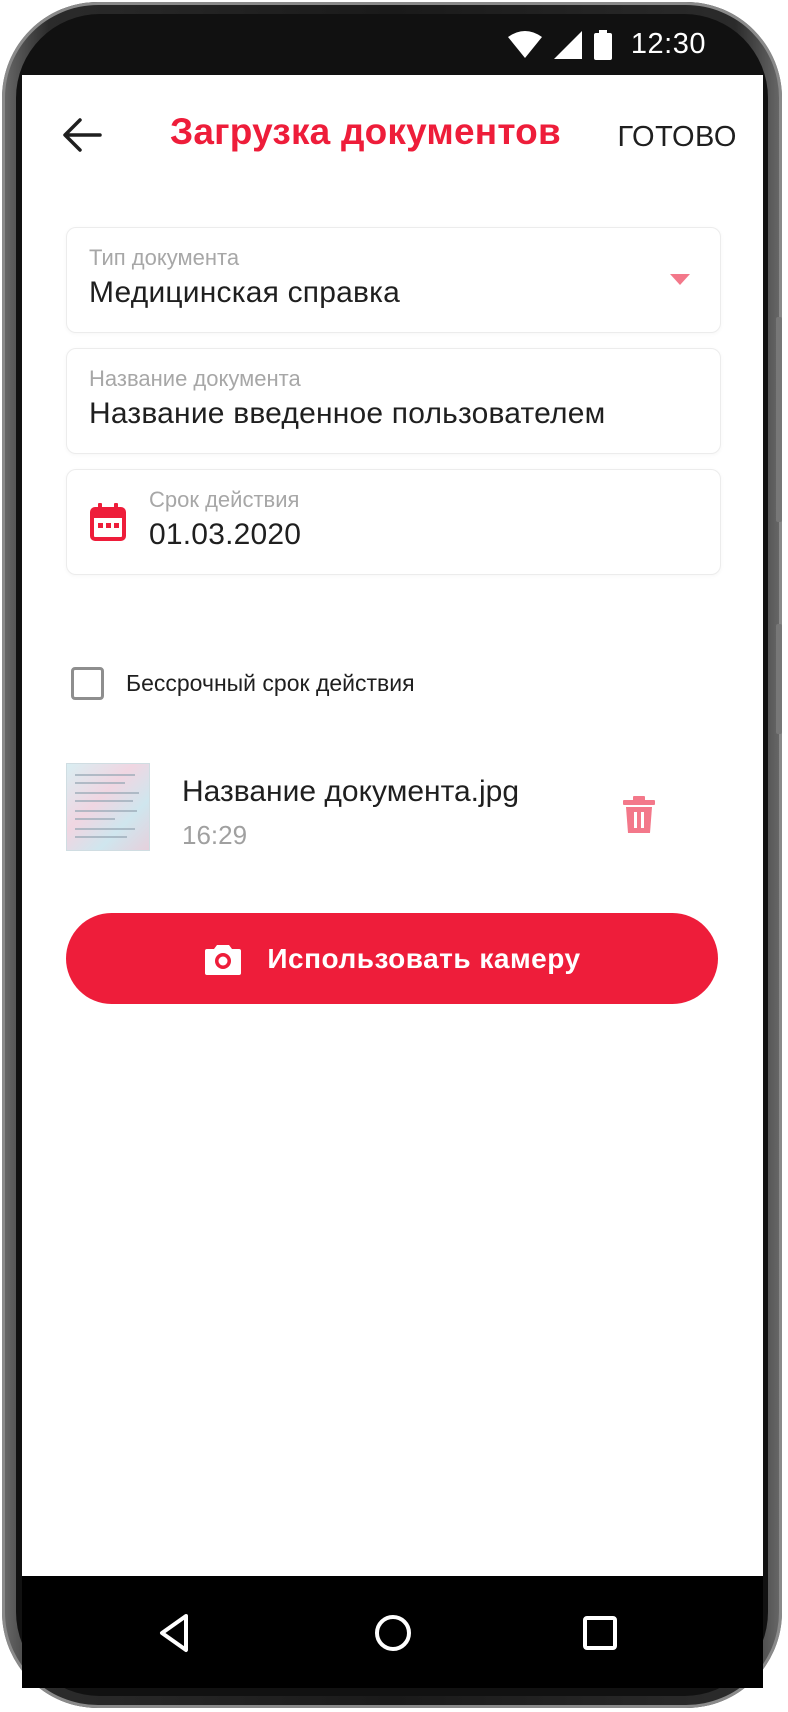 The width and height of the screenshot is (788, 1712). What do you see at coordinates (677, 137) in the screenshot?
I see `done-button: ГОТОВО` at bounding box center [677, 137].